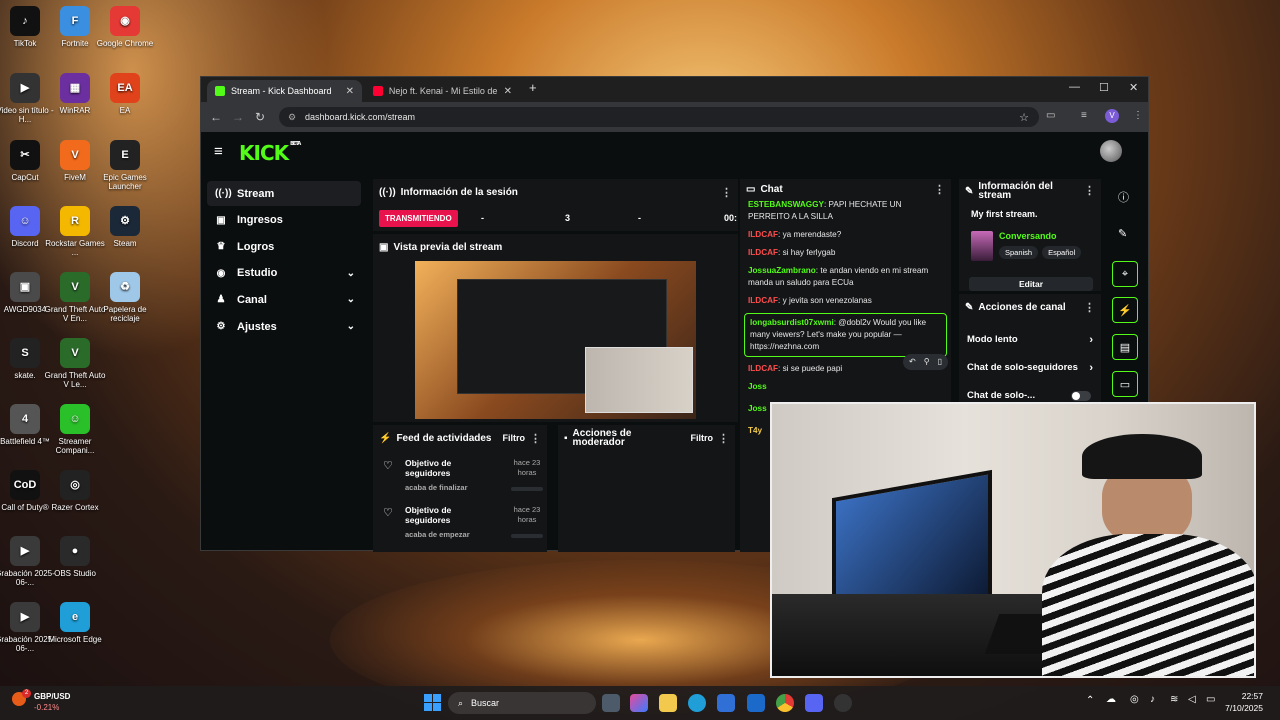 The width and height of the screenshot is (1280, 720). Describe the element at coordinates (1133, 87) in the screenshot. I see `close-window-button: ✕` at that location.